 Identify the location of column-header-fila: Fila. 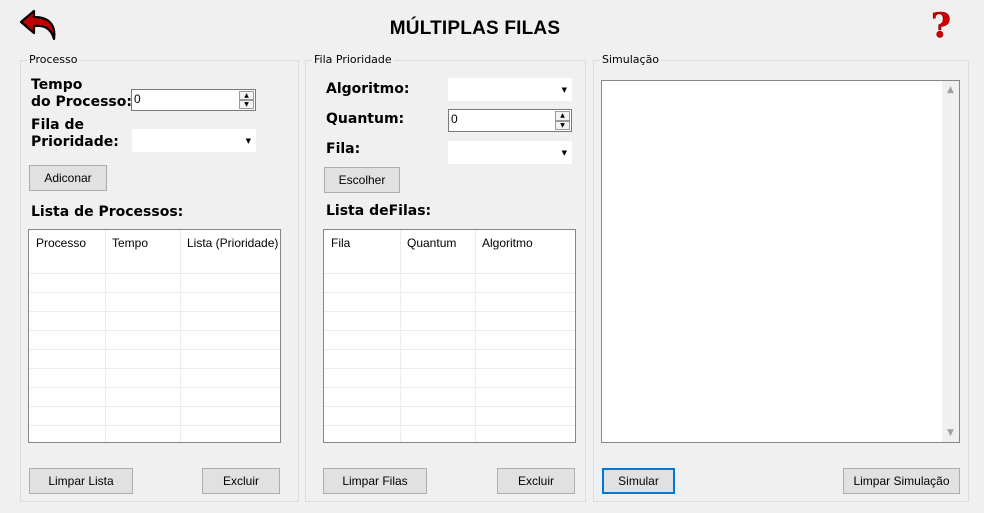
(362, 251).